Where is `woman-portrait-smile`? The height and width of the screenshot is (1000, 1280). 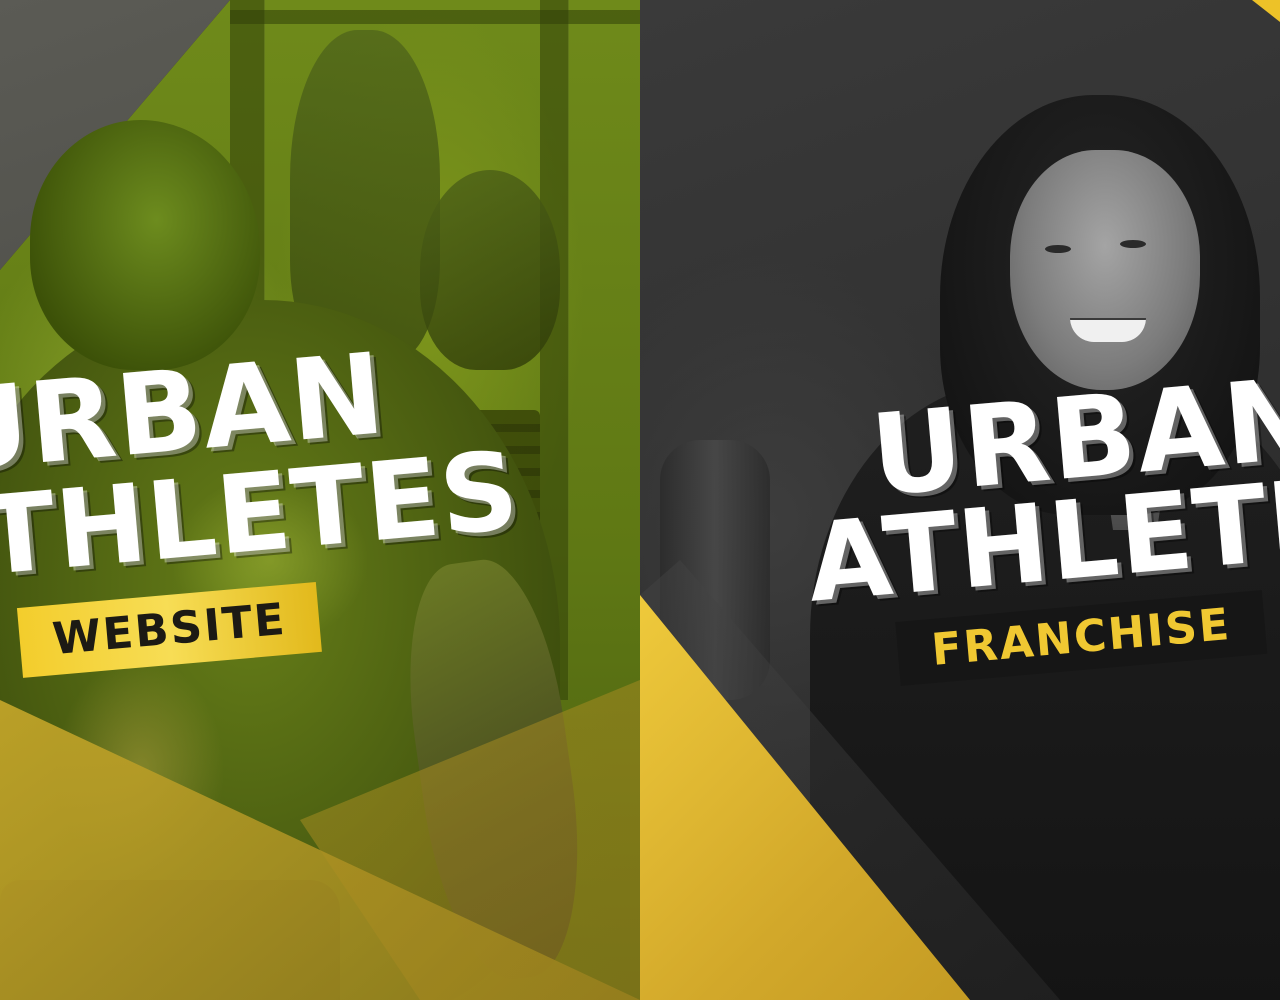
woman-portrait-smile is located at coordinates (1108, 330).